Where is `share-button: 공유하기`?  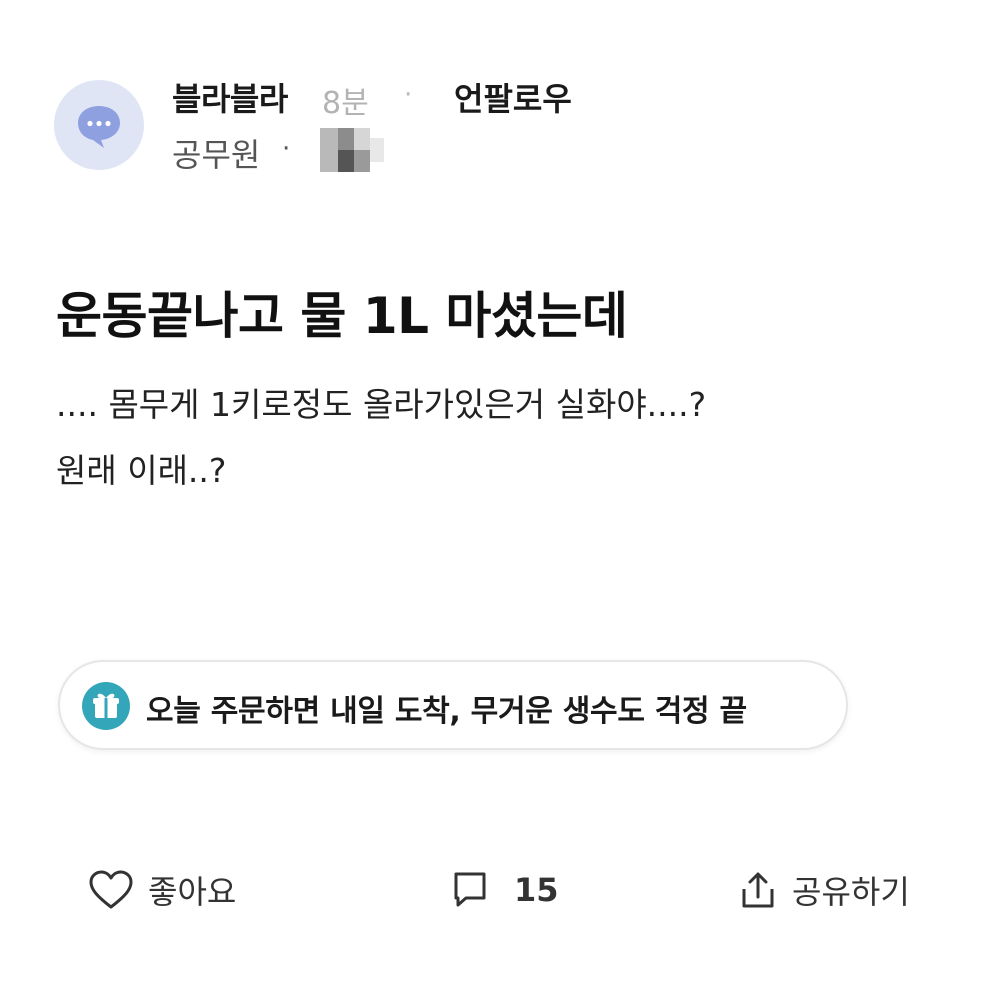 share-button: 공유하기 is located at coordinates (824, 890).